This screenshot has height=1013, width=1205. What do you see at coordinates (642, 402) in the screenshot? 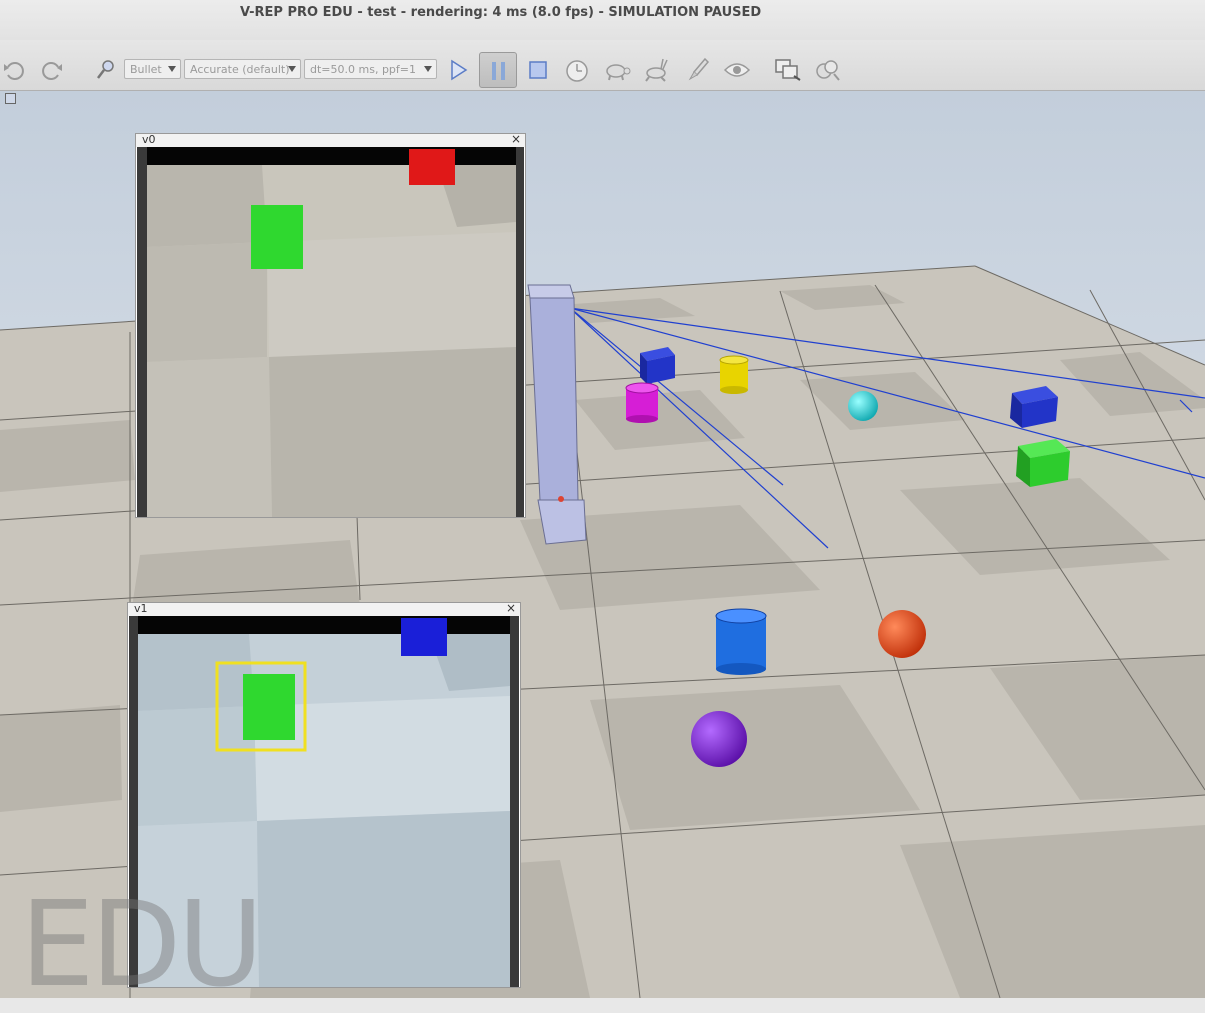
I see `magenta-cylinder` at bounding box center [642, 402].